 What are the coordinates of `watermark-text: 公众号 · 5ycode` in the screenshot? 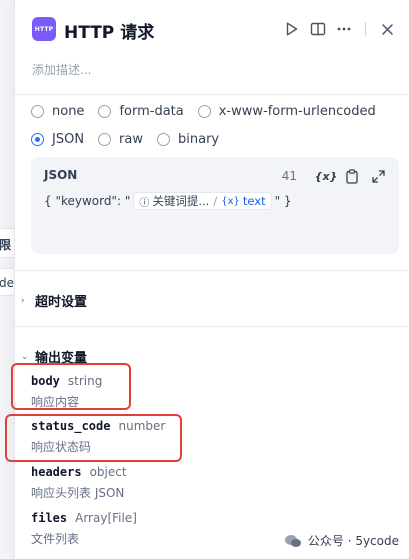 It's located at (353, 541).